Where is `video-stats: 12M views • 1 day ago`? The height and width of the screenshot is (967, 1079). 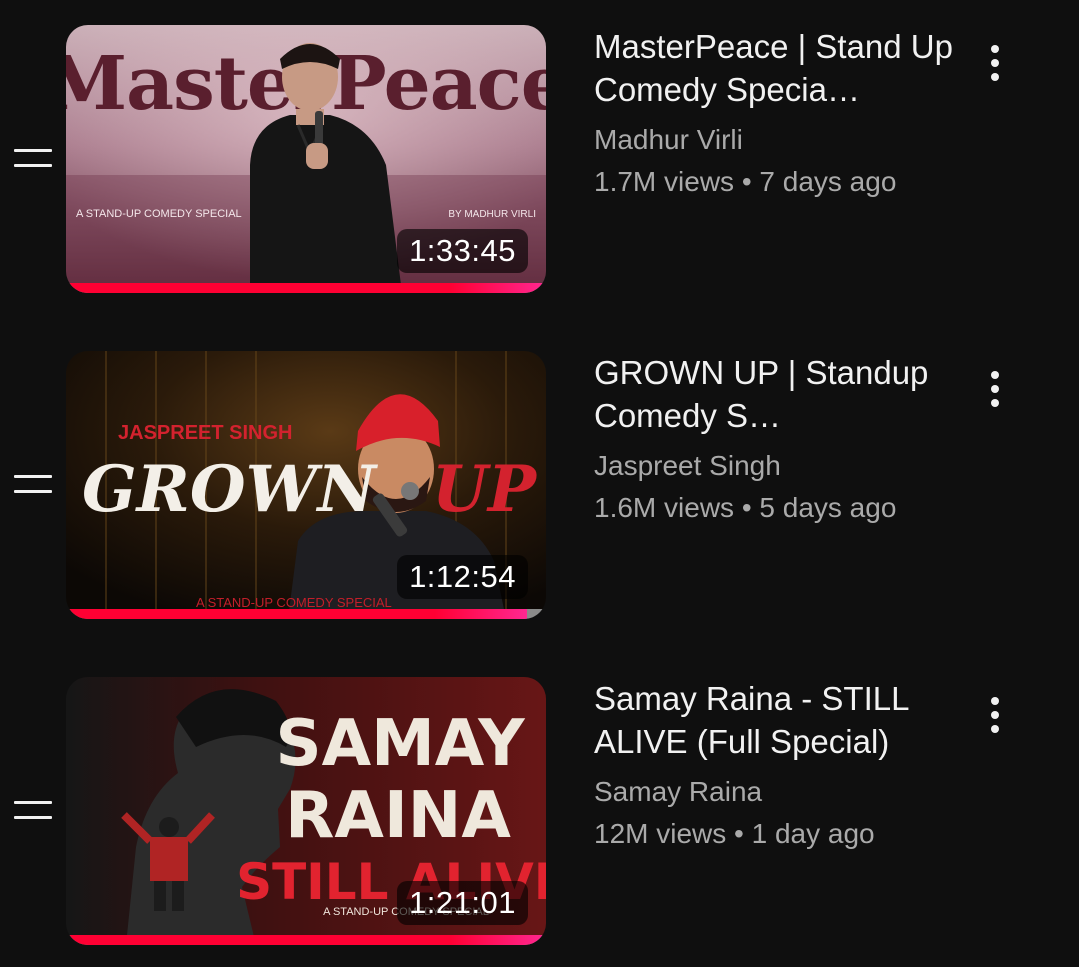 video-stats: 12M views • 1 day ago is located at coordinates (734, 833).